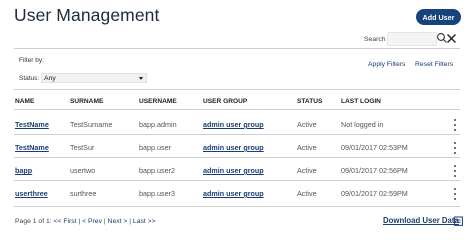 The height and width of the screenshot is (245, 474). What do you see at coordinates (434, 64) in the screenshot?
I see `reset-filters-link: Reset Filters` at bounding box center [434, 64].